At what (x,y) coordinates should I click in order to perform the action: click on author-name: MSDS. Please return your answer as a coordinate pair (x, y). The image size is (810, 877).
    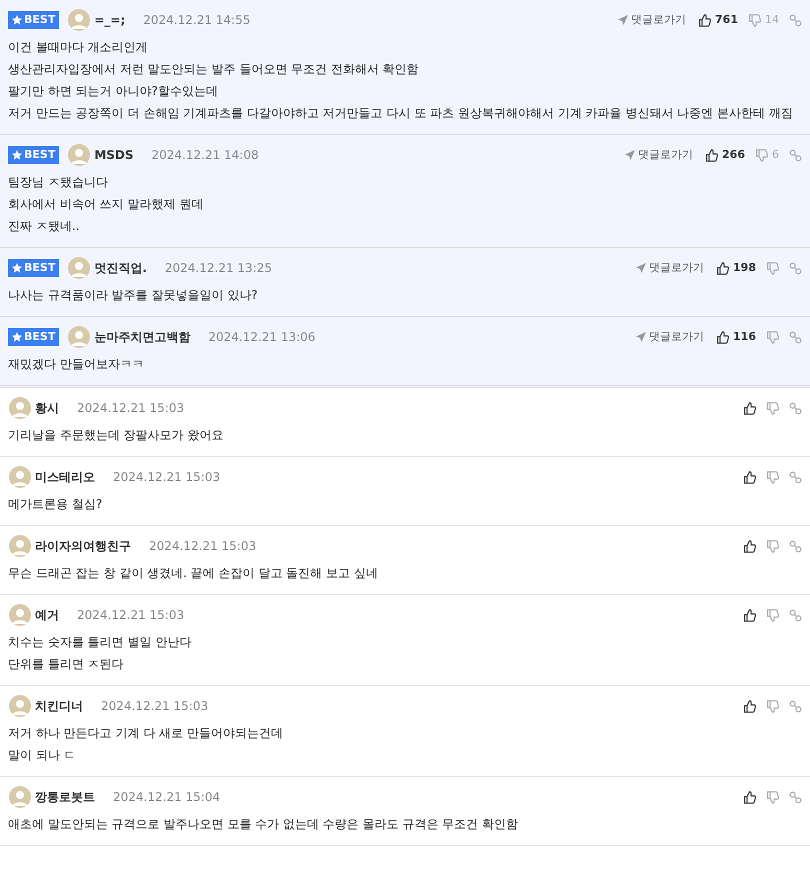
    Looking at the image, I should click on (114, 155).